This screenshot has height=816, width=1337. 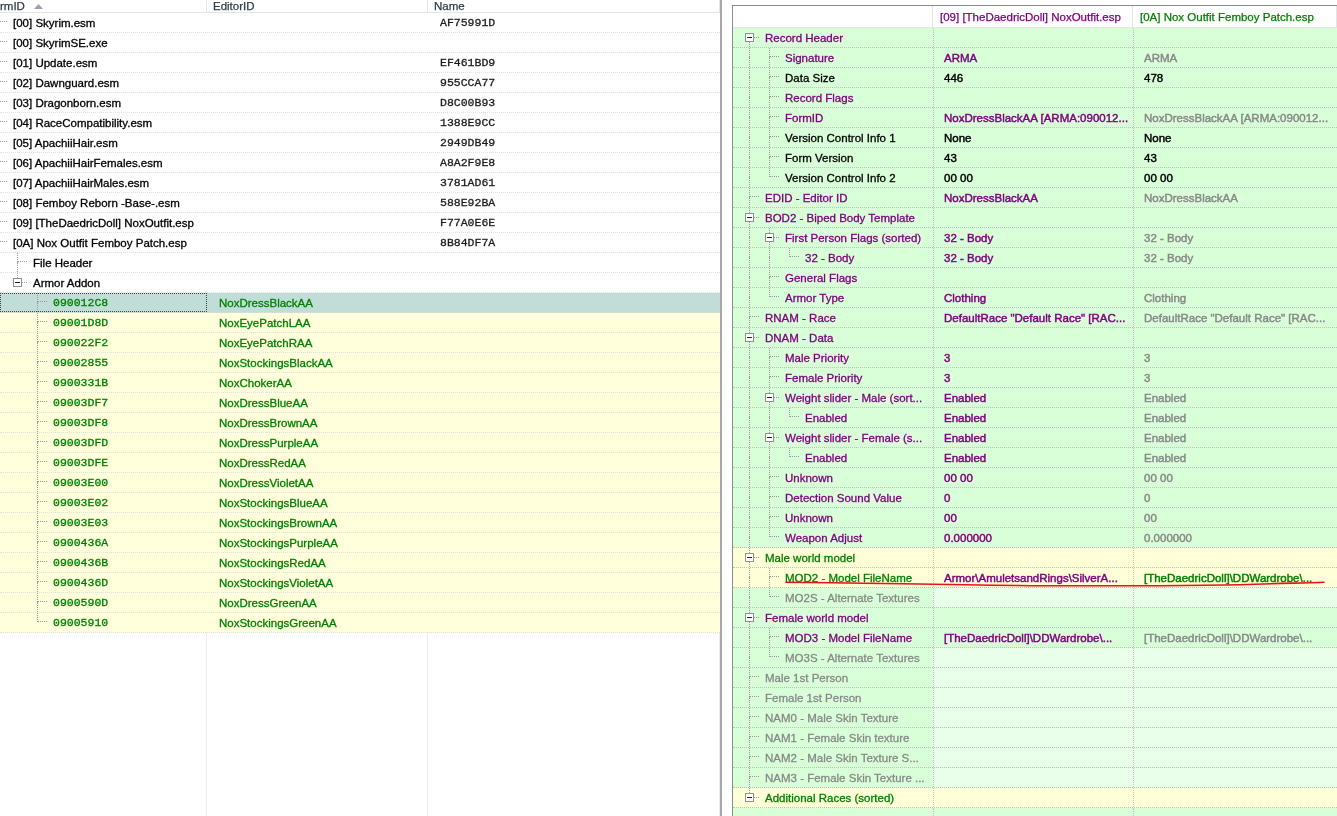 What do you see at coordinates (1035, 798) in the screenshot?
I see `field-row: Additional Races (sorted)` at bounding box center [1035, 798].